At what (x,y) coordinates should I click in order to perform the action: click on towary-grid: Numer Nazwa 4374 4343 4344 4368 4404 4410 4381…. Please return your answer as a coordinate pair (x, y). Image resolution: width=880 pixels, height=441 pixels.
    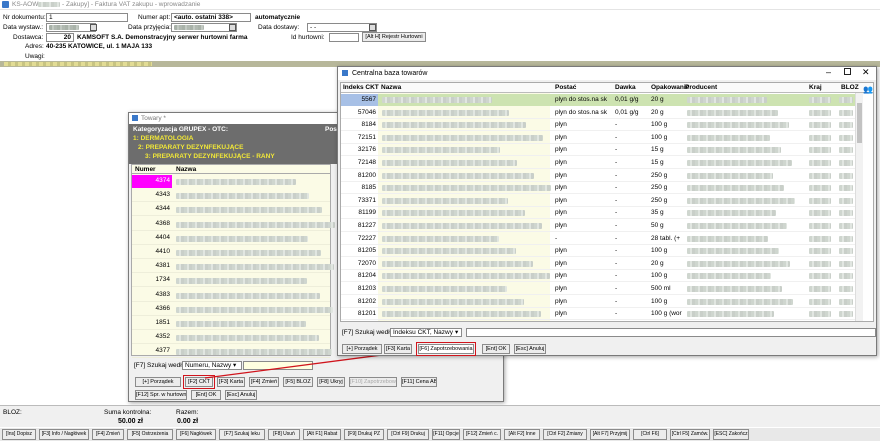
    Looking at the image, I should click on (233, 261).